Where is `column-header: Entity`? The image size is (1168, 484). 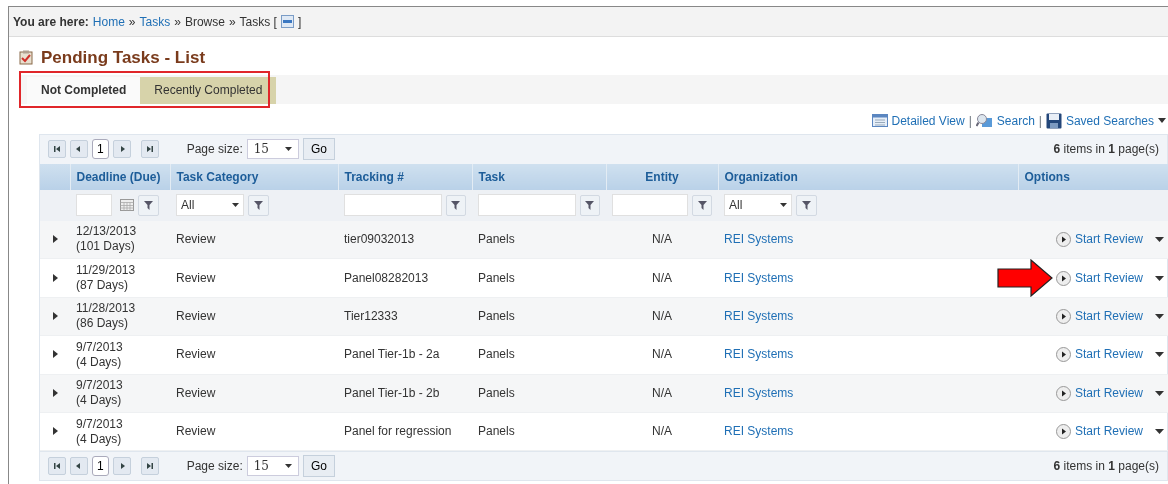
column-header: Entity is located at coordinates (662, 176).